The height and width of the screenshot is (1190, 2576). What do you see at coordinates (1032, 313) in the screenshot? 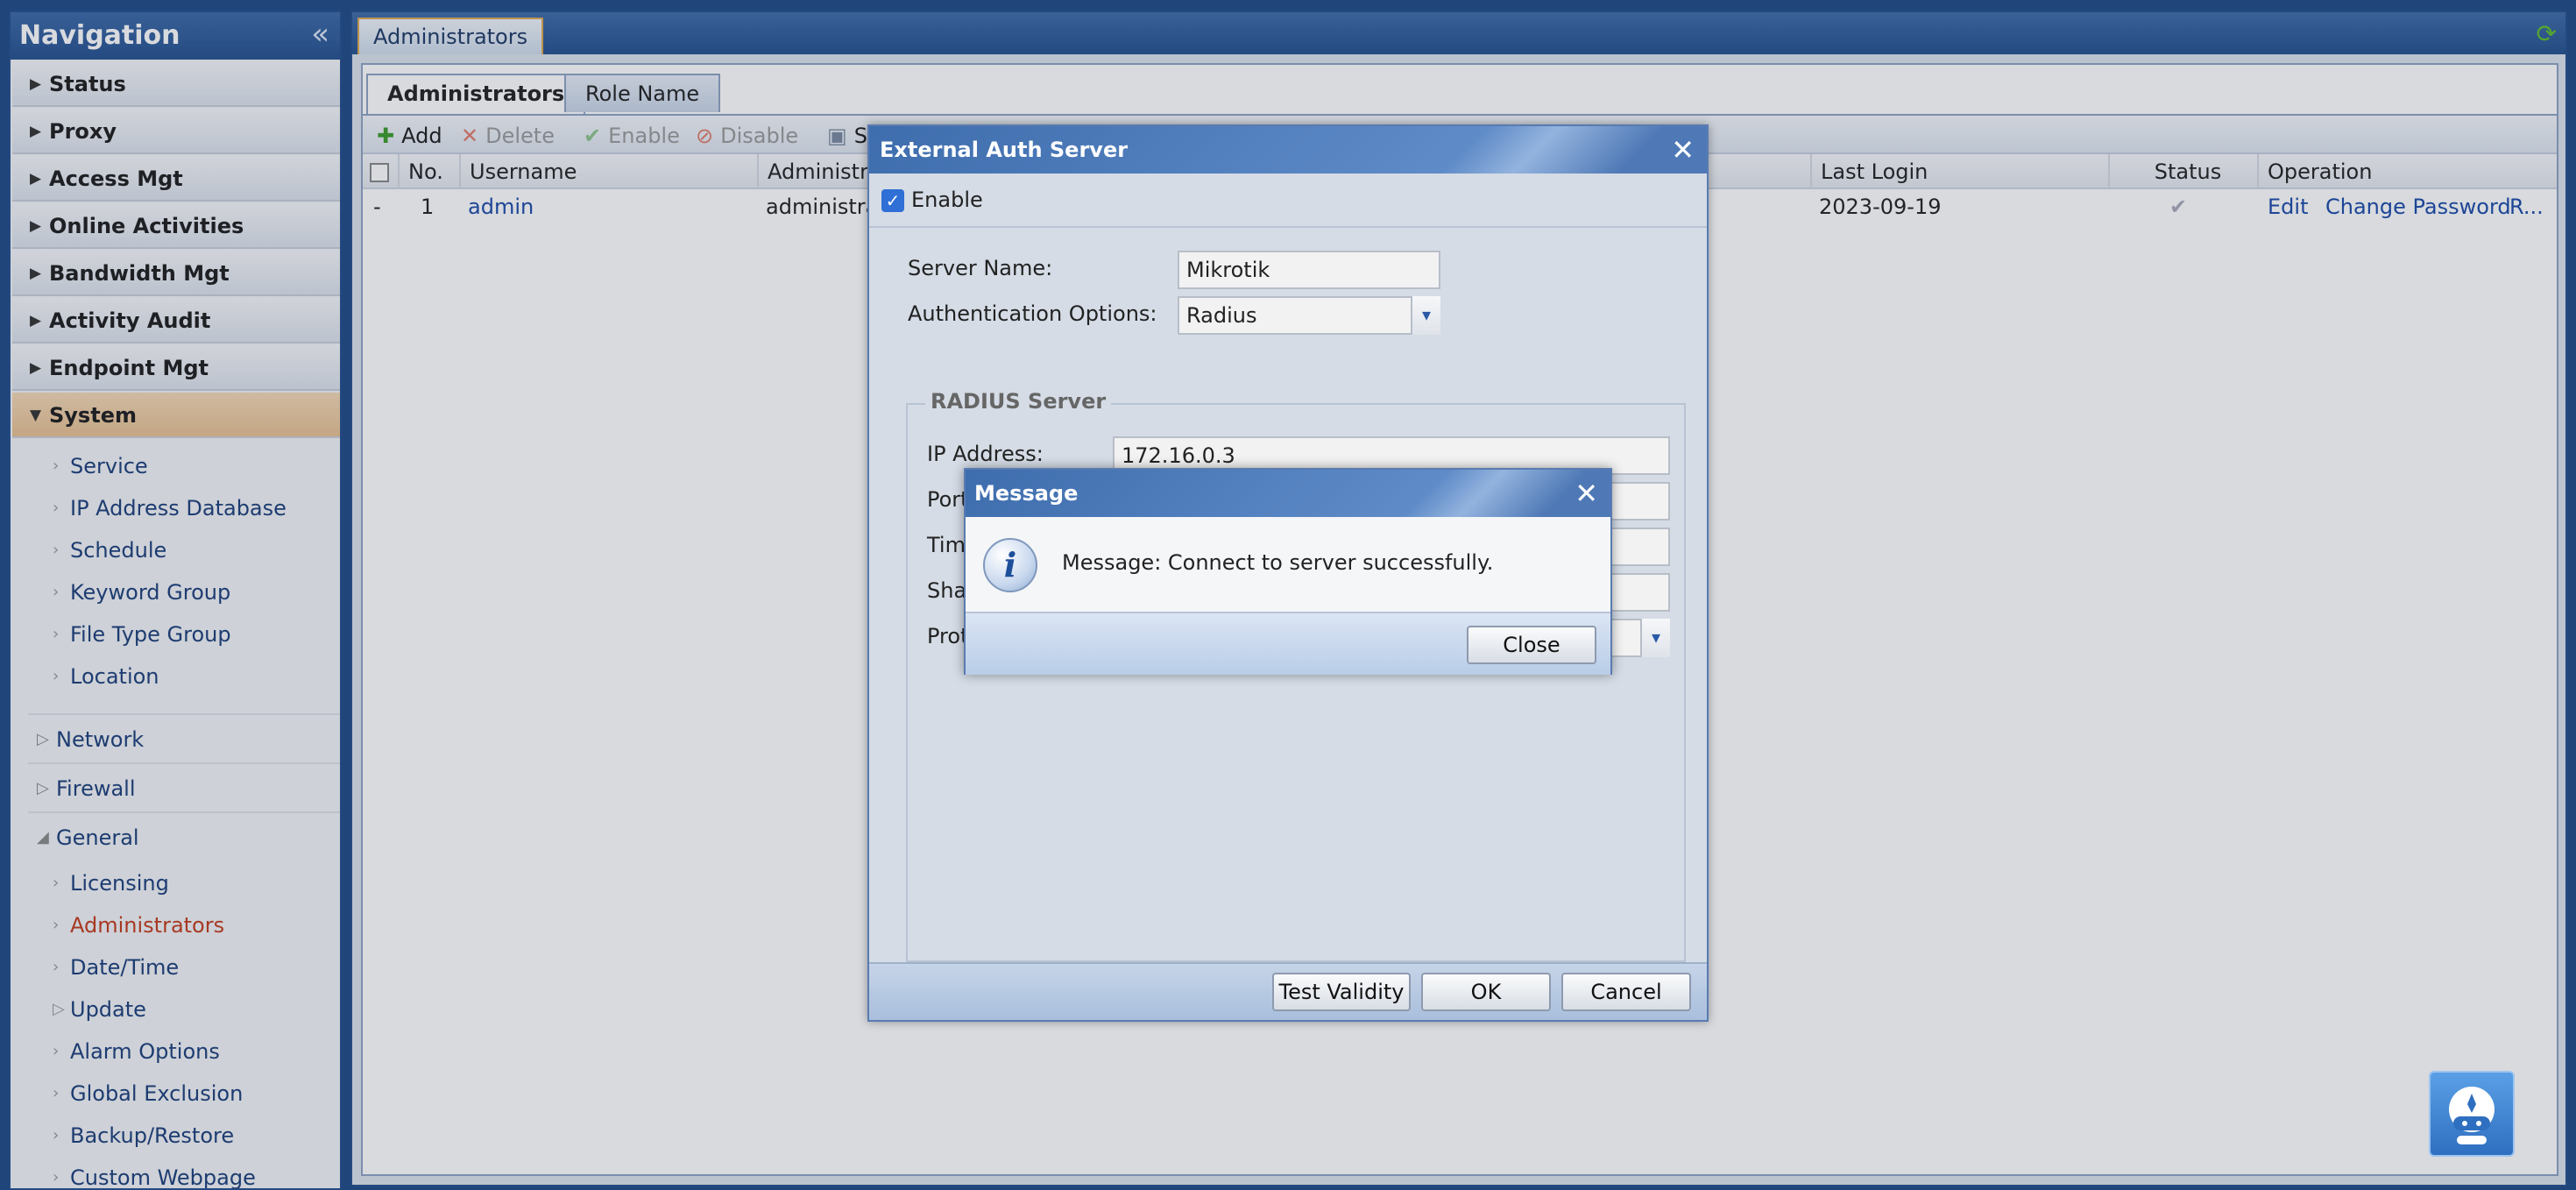
I see `authentication-options-label: Authentication Options:` at bounding box center [1032, 313].